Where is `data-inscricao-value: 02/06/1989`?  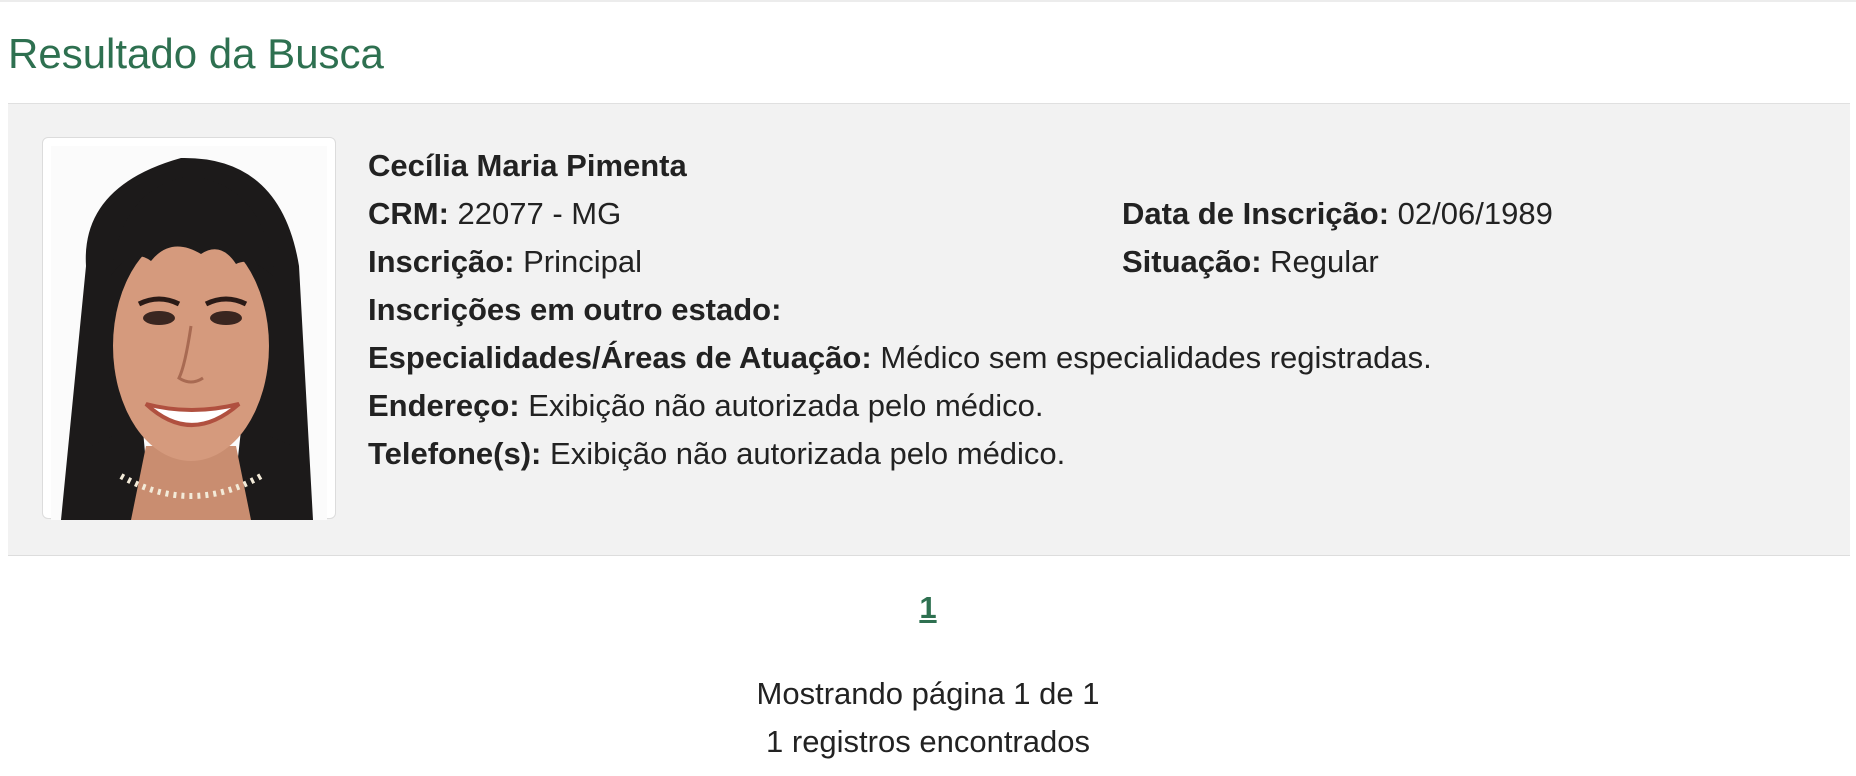 data-inscricao-value: 02/06/1989 is located at coordinates (1475, 213).